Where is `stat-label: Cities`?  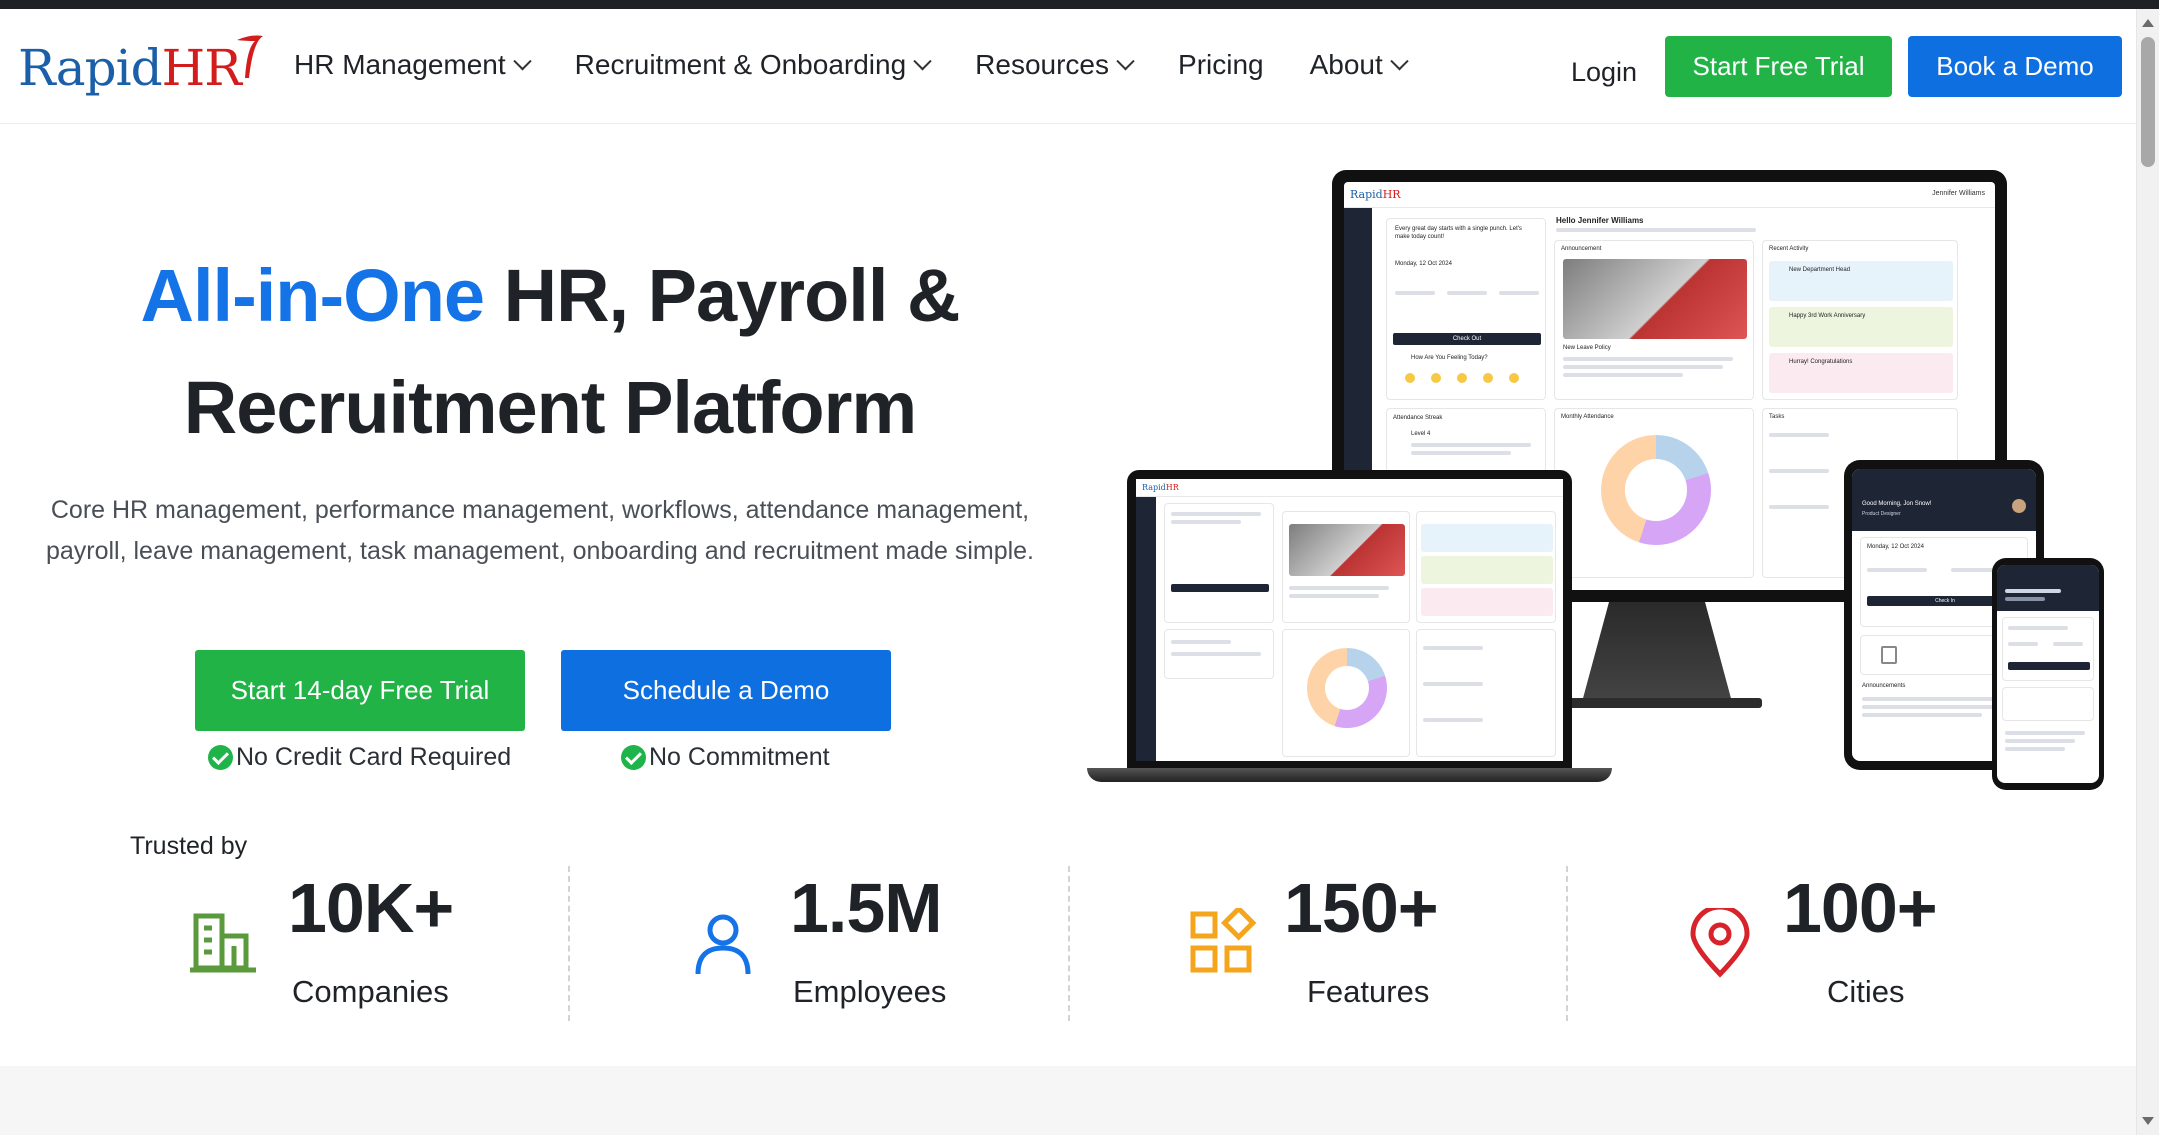
stat-label: Cities is located at coordinates (1866, 991).